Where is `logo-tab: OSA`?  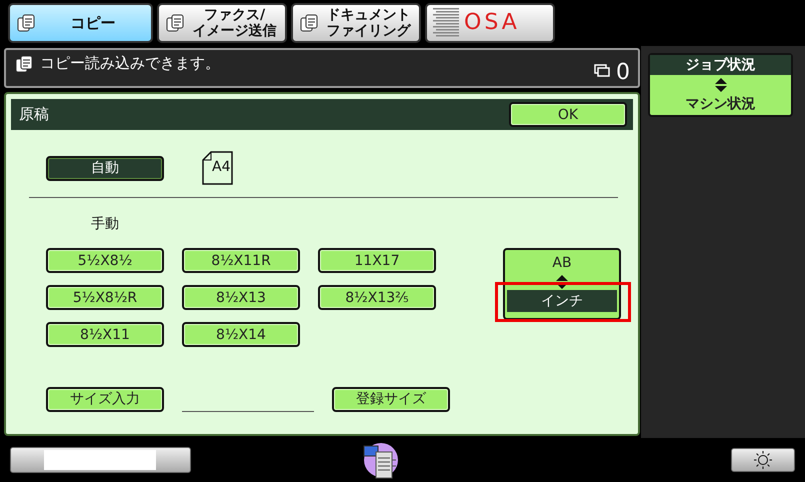
logo-tab: OSA is located at coordinates (490, 23).